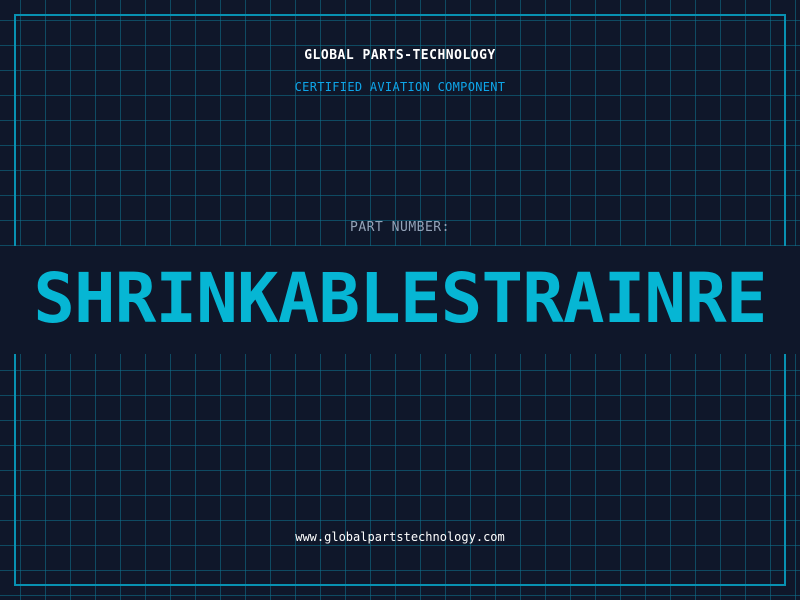  I want to click on part-number-value: SHRINKABLESTRAINRE, so click(400, 299).